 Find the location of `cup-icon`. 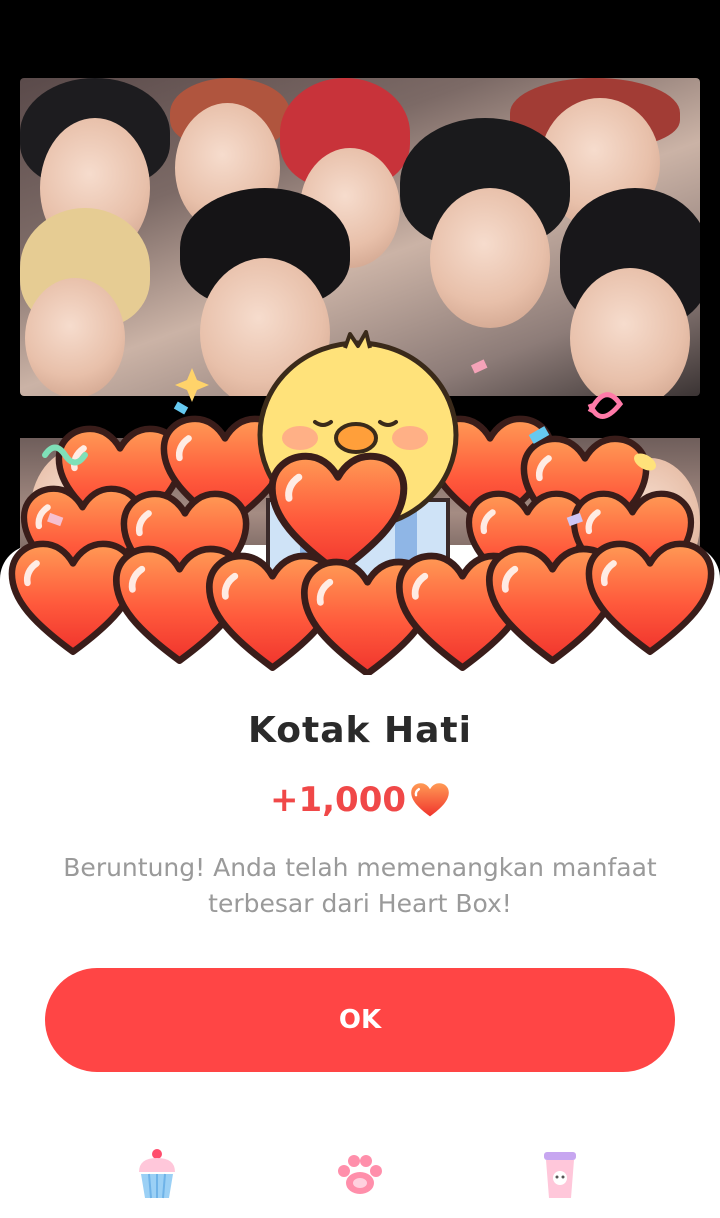

cup-icon is located at coordinates (560, 1175).